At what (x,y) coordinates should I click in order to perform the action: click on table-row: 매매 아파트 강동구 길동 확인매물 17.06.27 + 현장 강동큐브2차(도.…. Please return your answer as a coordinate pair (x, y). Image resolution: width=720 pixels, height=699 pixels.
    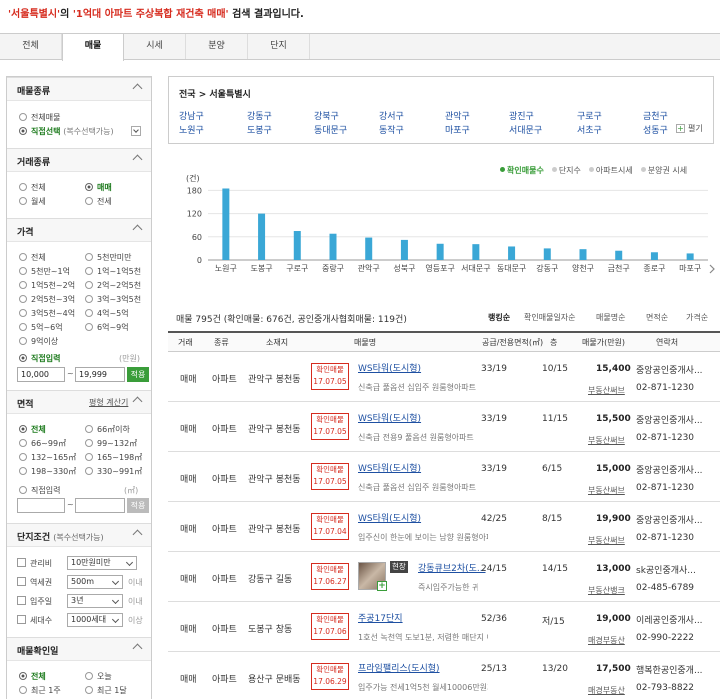
    Looking at the image, I should click on (444, 577).